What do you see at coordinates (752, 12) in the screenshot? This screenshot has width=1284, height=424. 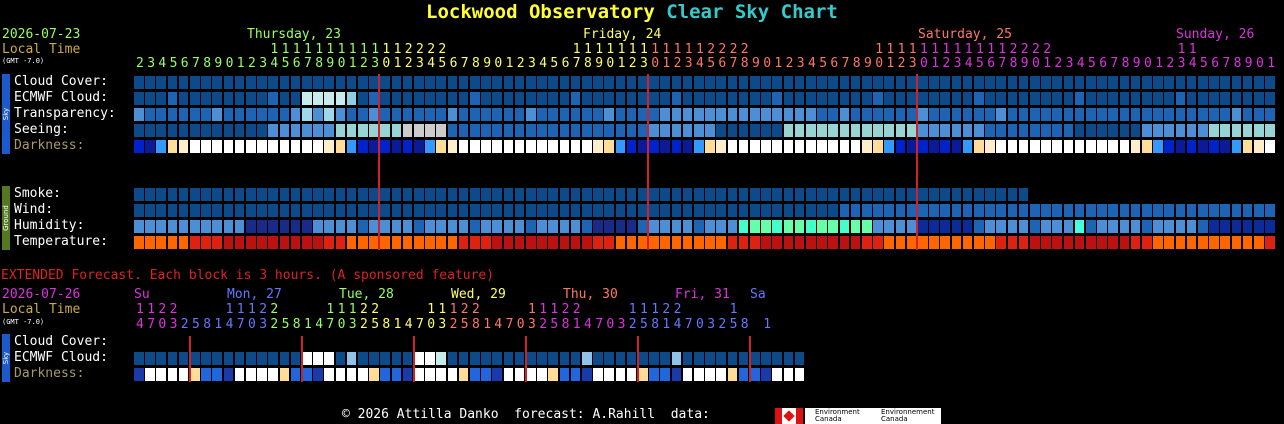 I see `chart-name: Clear Sky Chart` at bounding box center [752, 12].